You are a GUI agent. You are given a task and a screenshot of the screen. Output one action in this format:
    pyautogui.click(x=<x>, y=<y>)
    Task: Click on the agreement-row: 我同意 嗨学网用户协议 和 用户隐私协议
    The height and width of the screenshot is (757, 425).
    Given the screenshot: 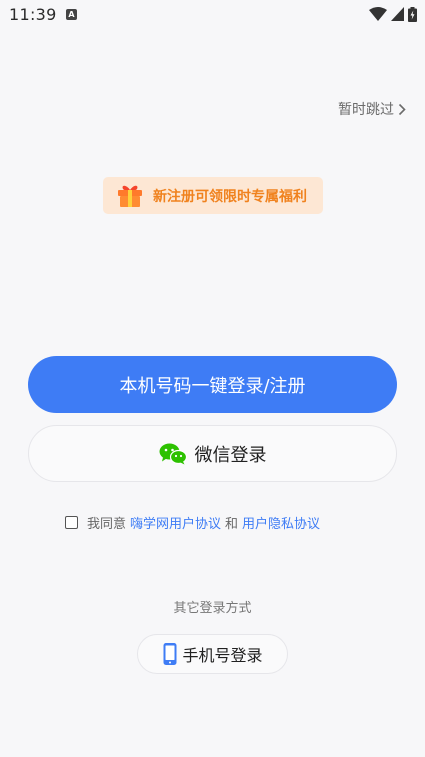 What is the action you would take?
    pyautogui.click(x=194, y=522)
    